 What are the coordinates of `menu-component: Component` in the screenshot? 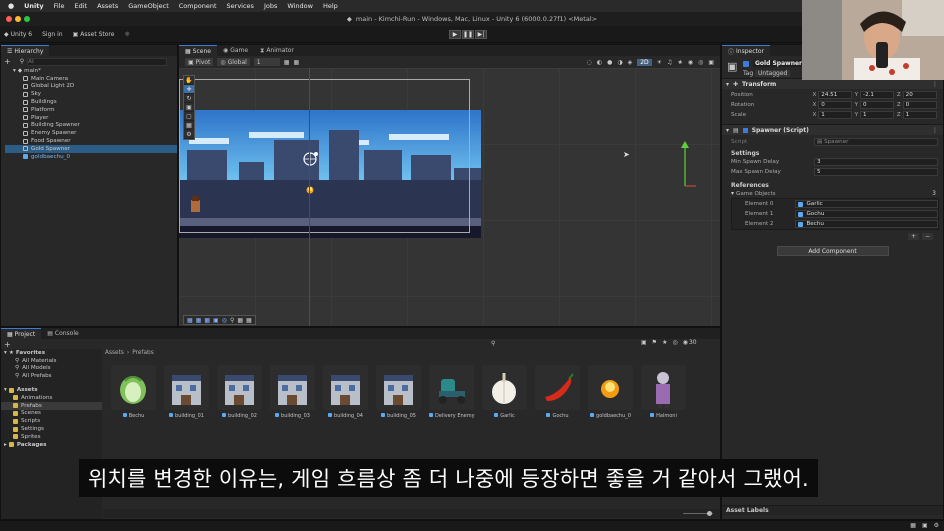 It's located at (198, 6).